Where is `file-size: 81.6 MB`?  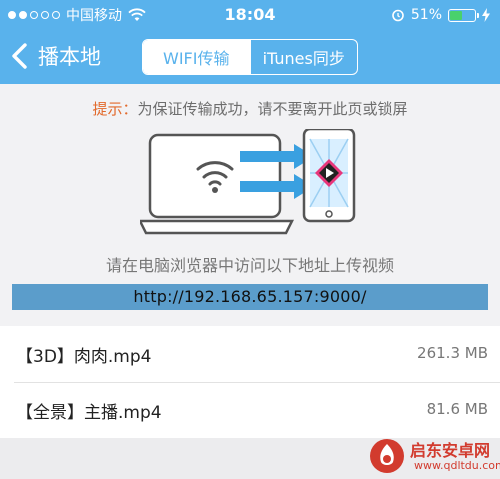 file-size: 81.6 MB is located at coordinates (457, 409).